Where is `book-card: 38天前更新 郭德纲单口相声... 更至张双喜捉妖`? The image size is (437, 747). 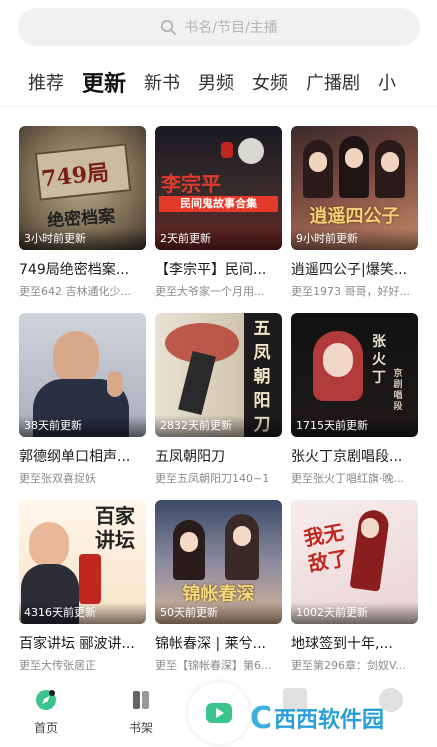 book-card: 38天前更新 郭德纲单口相声... 更至张双喜捉妖 is located at coordinates (82, 406).